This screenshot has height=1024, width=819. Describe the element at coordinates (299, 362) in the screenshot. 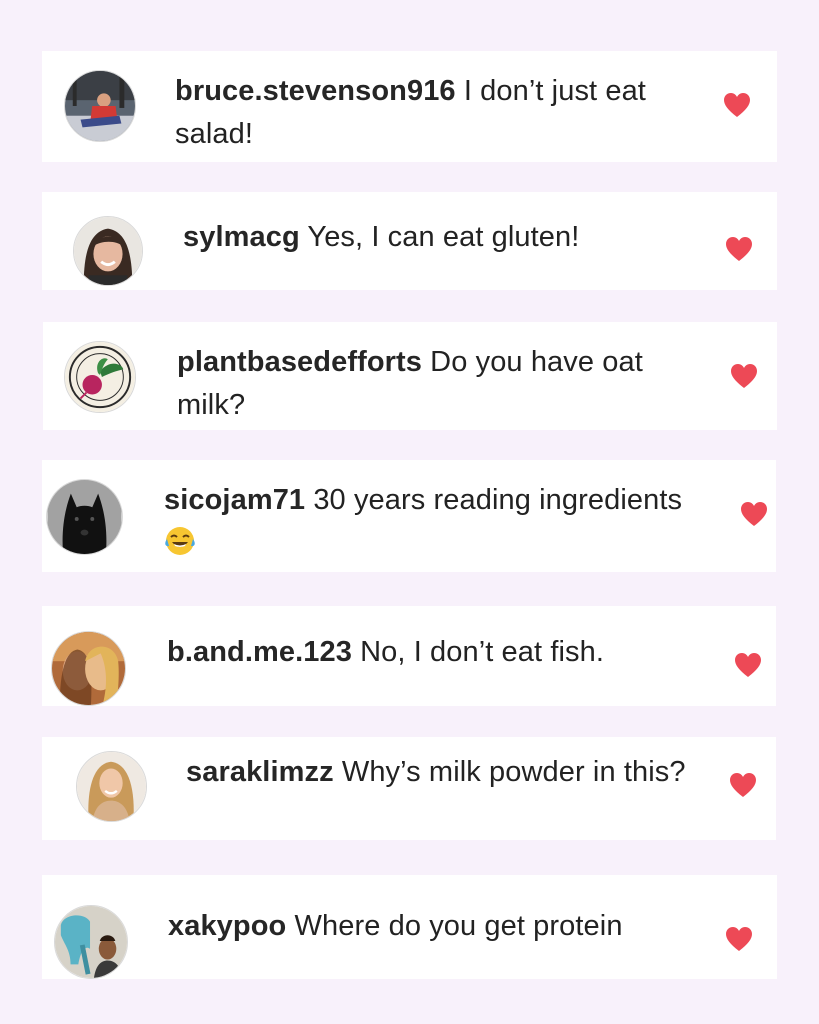

I see `comment-username: plantbasedefforts` at that location.